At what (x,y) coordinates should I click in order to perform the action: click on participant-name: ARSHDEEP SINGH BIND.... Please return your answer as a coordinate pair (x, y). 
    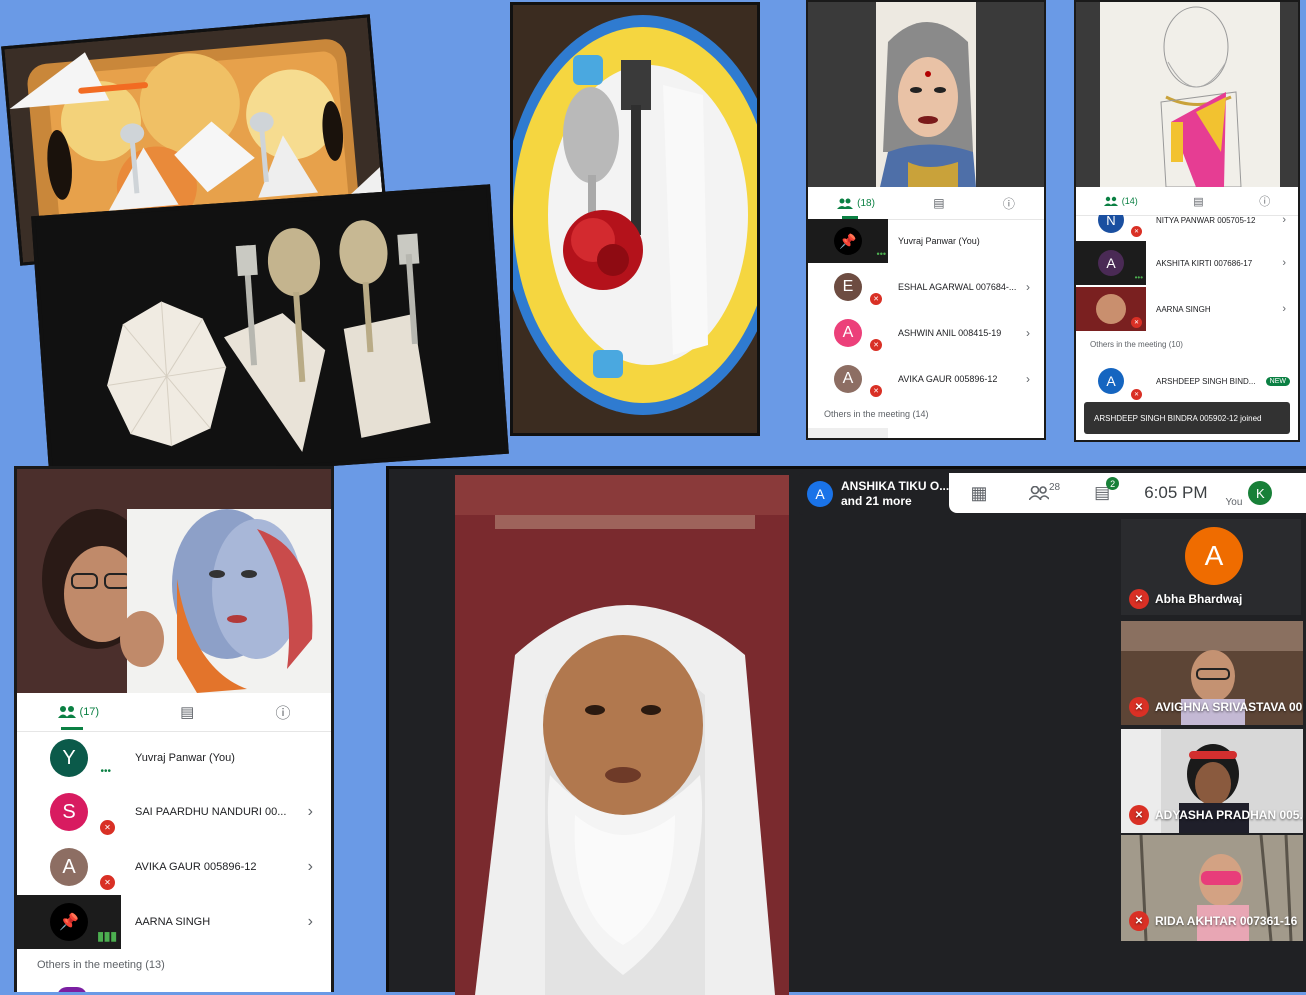
    Looking at the image, I should click on (1206, 381).